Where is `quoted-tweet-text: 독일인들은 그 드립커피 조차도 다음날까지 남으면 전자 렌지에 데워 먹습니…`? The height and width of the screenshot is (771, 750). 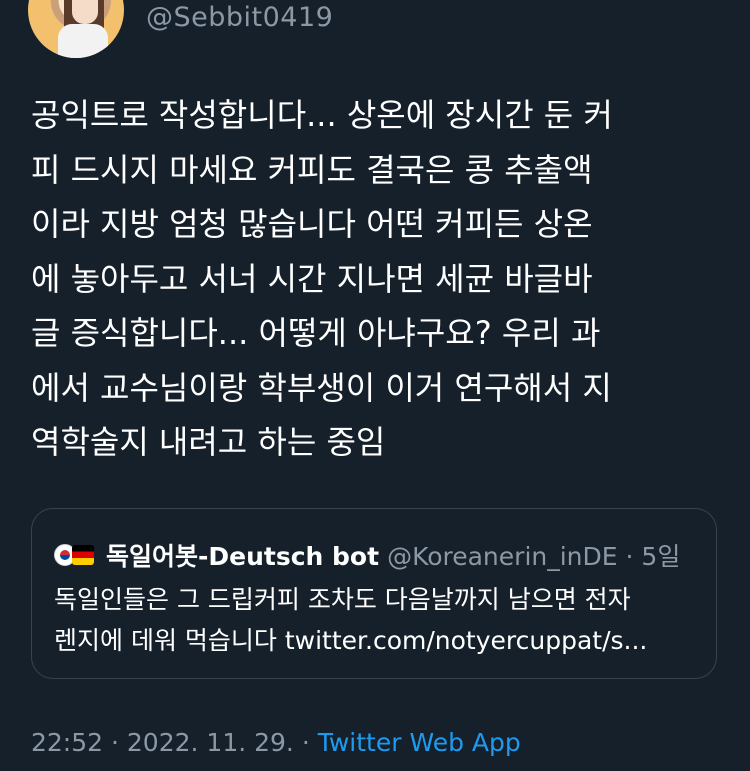
quoted-tweet-text: 독일인들은 그 드립커피 조차도 다음날까지 남으면 전자 렌지에 데워 먹습니… is located at coordinates (351, 620).